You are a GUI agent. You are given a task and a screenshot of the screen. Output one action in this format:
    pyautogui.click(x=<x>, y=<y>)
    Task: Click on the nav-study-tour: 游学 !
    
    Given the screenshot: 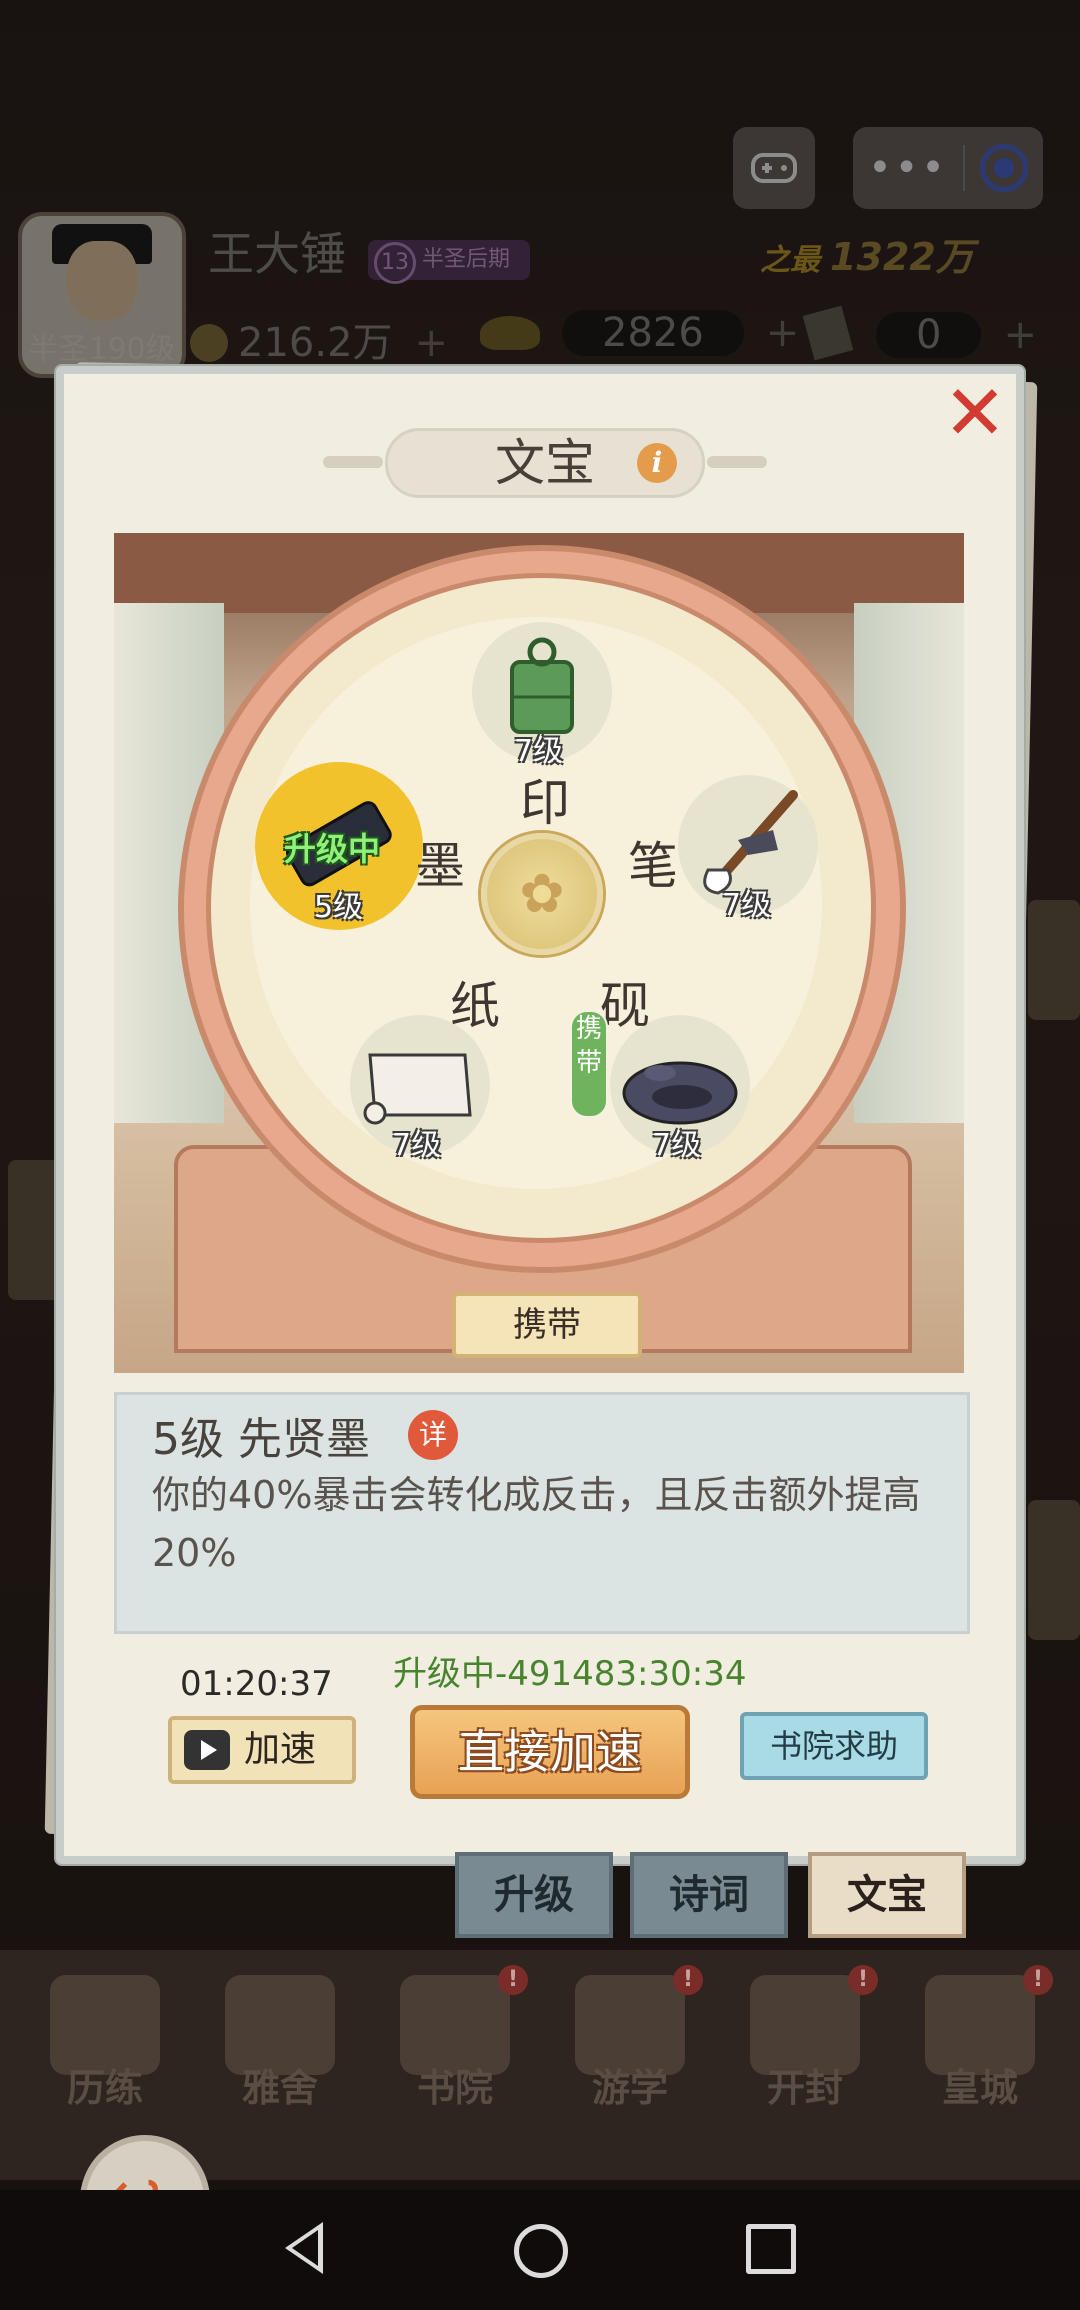 What is the action you would take?
    pyautogui.click(x=630, y=2040)
    